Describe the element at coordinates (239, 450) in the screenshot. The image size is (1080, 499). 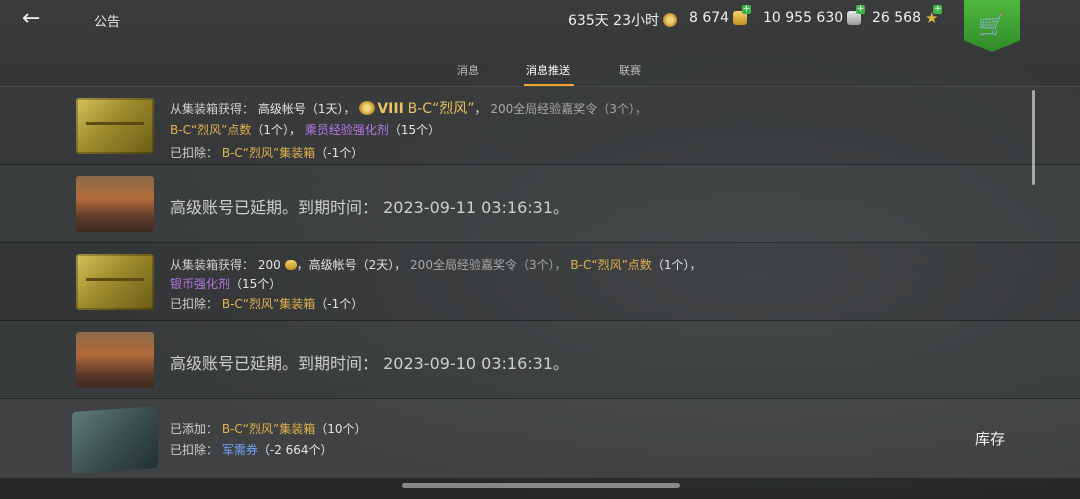
I see `deducted-item: 军需券` at that location.